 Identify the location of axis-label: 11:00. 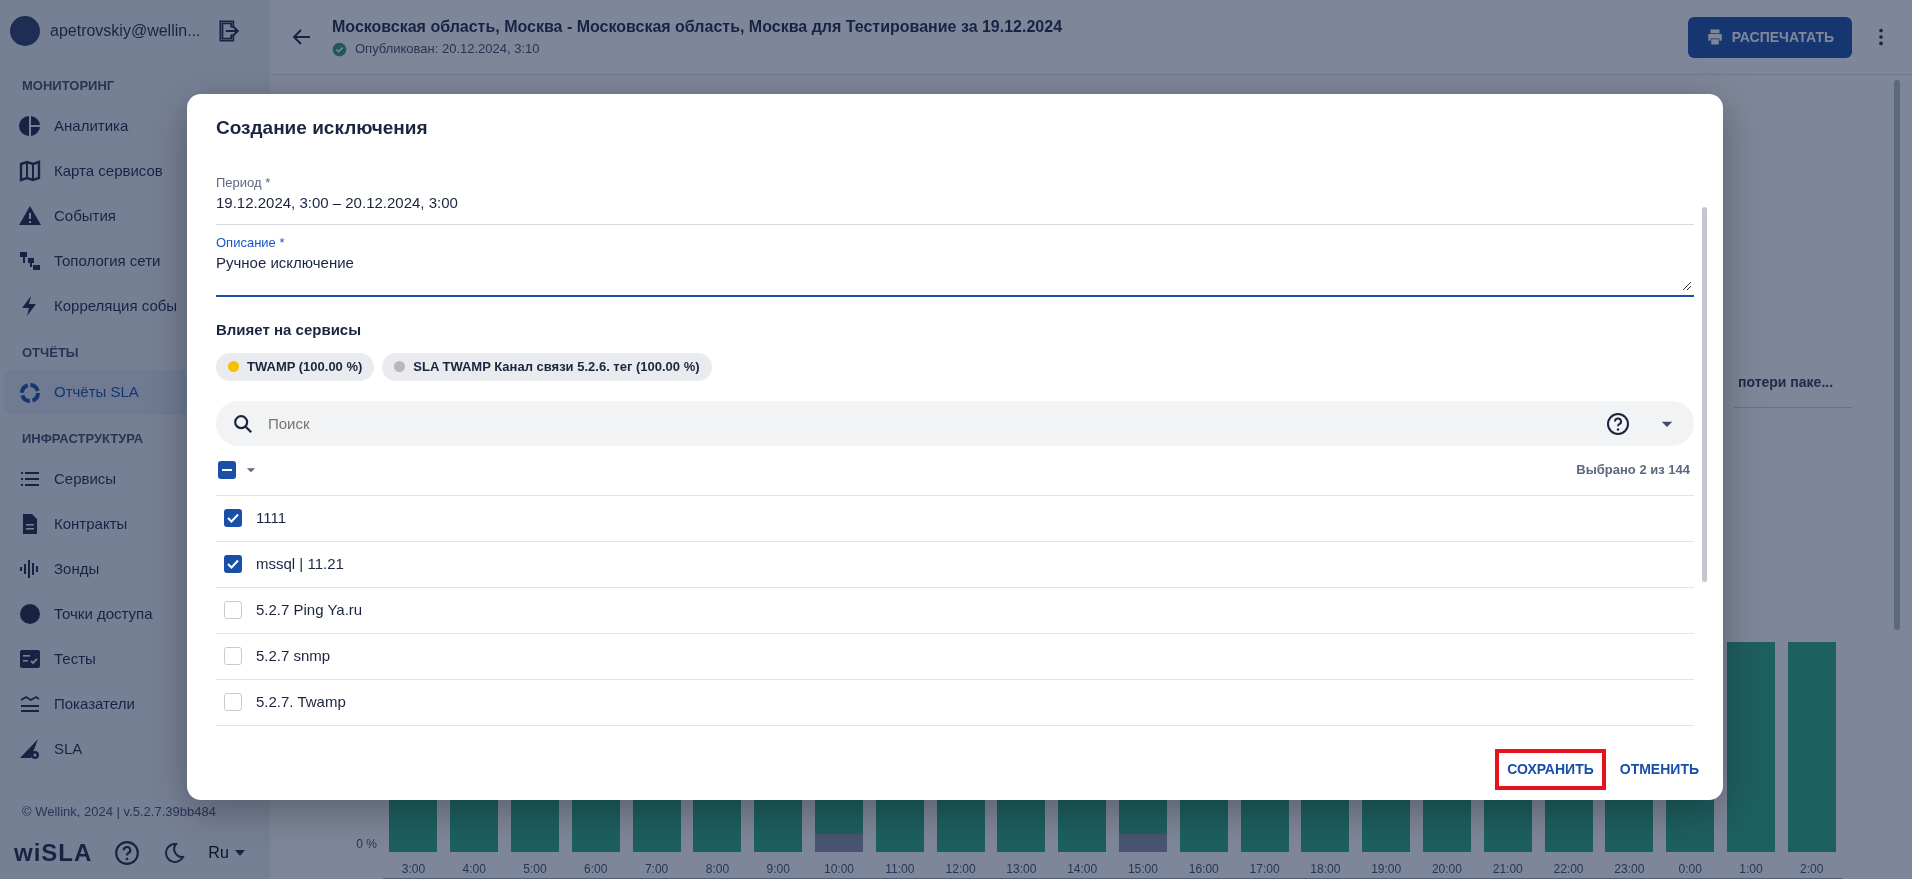
(900, 869).